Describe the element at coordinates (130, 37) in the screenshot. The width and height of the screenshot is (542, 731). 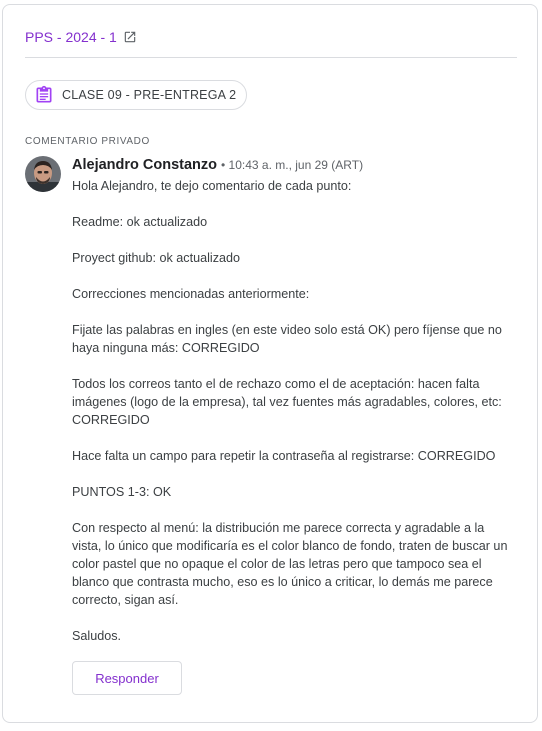
I see `open-in-new-icon` at that location.